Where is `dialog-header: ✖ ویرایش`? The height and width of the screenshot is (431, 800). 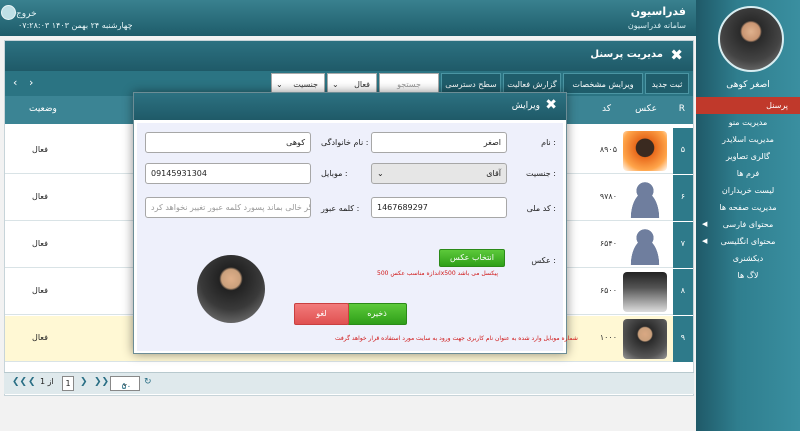
dialog-header: ✖ ویرایش is located at coordinates (350, 106).